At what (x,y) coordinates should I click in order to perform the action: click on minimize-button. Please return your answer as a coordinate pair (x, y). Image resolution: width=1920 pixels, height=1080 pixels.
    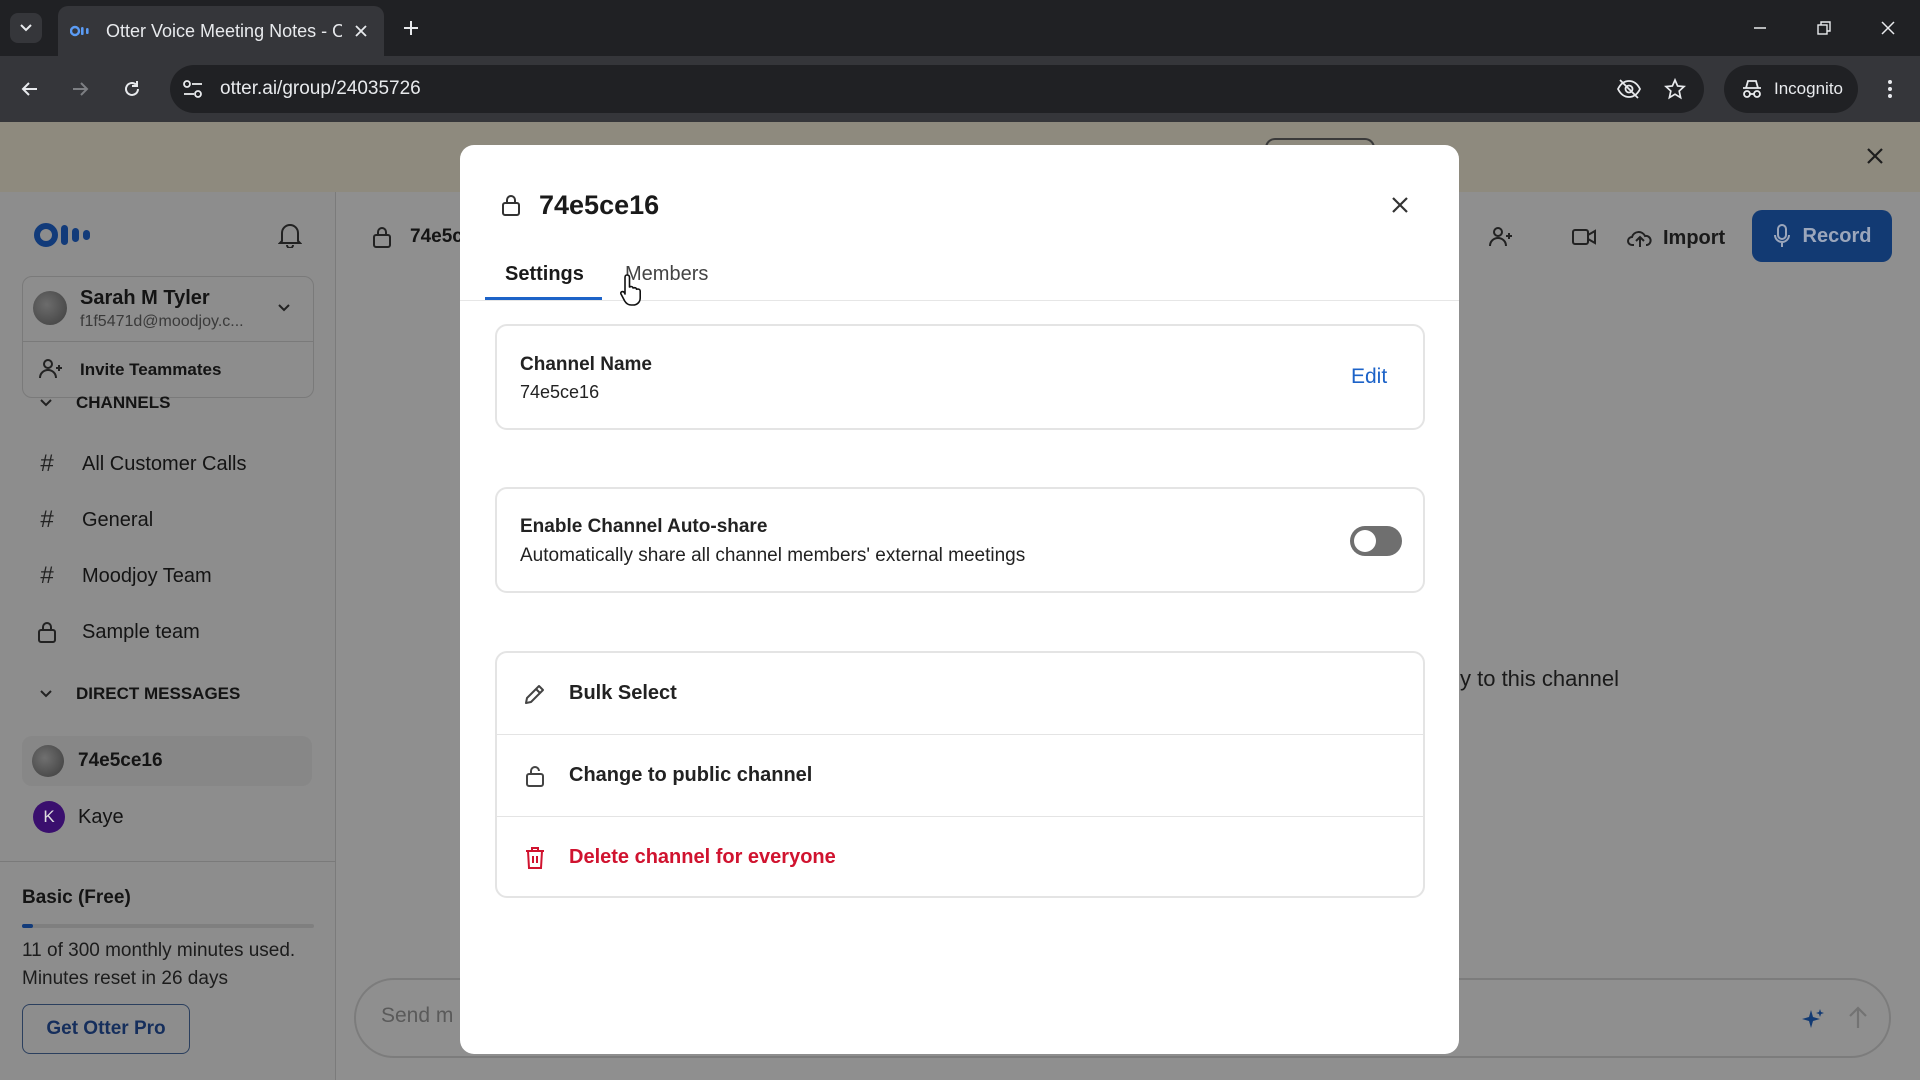
    Looking at the image, I should click on (1760, 28).